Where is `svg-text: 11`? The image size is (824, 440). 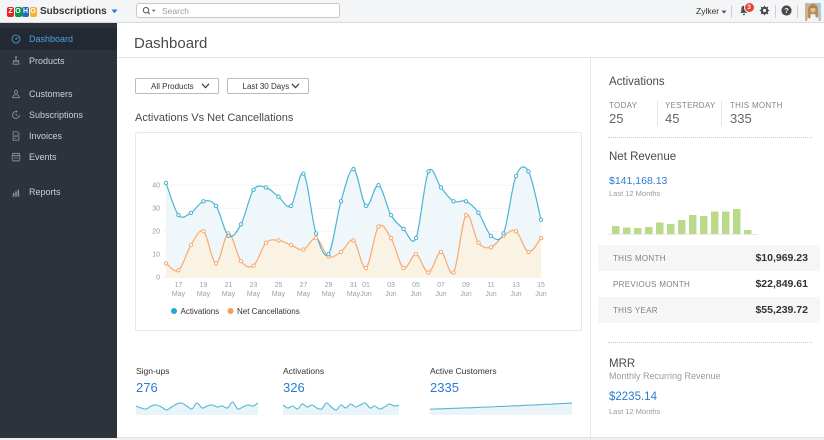 svg-text: 11 is located at coordinates (490, 285).